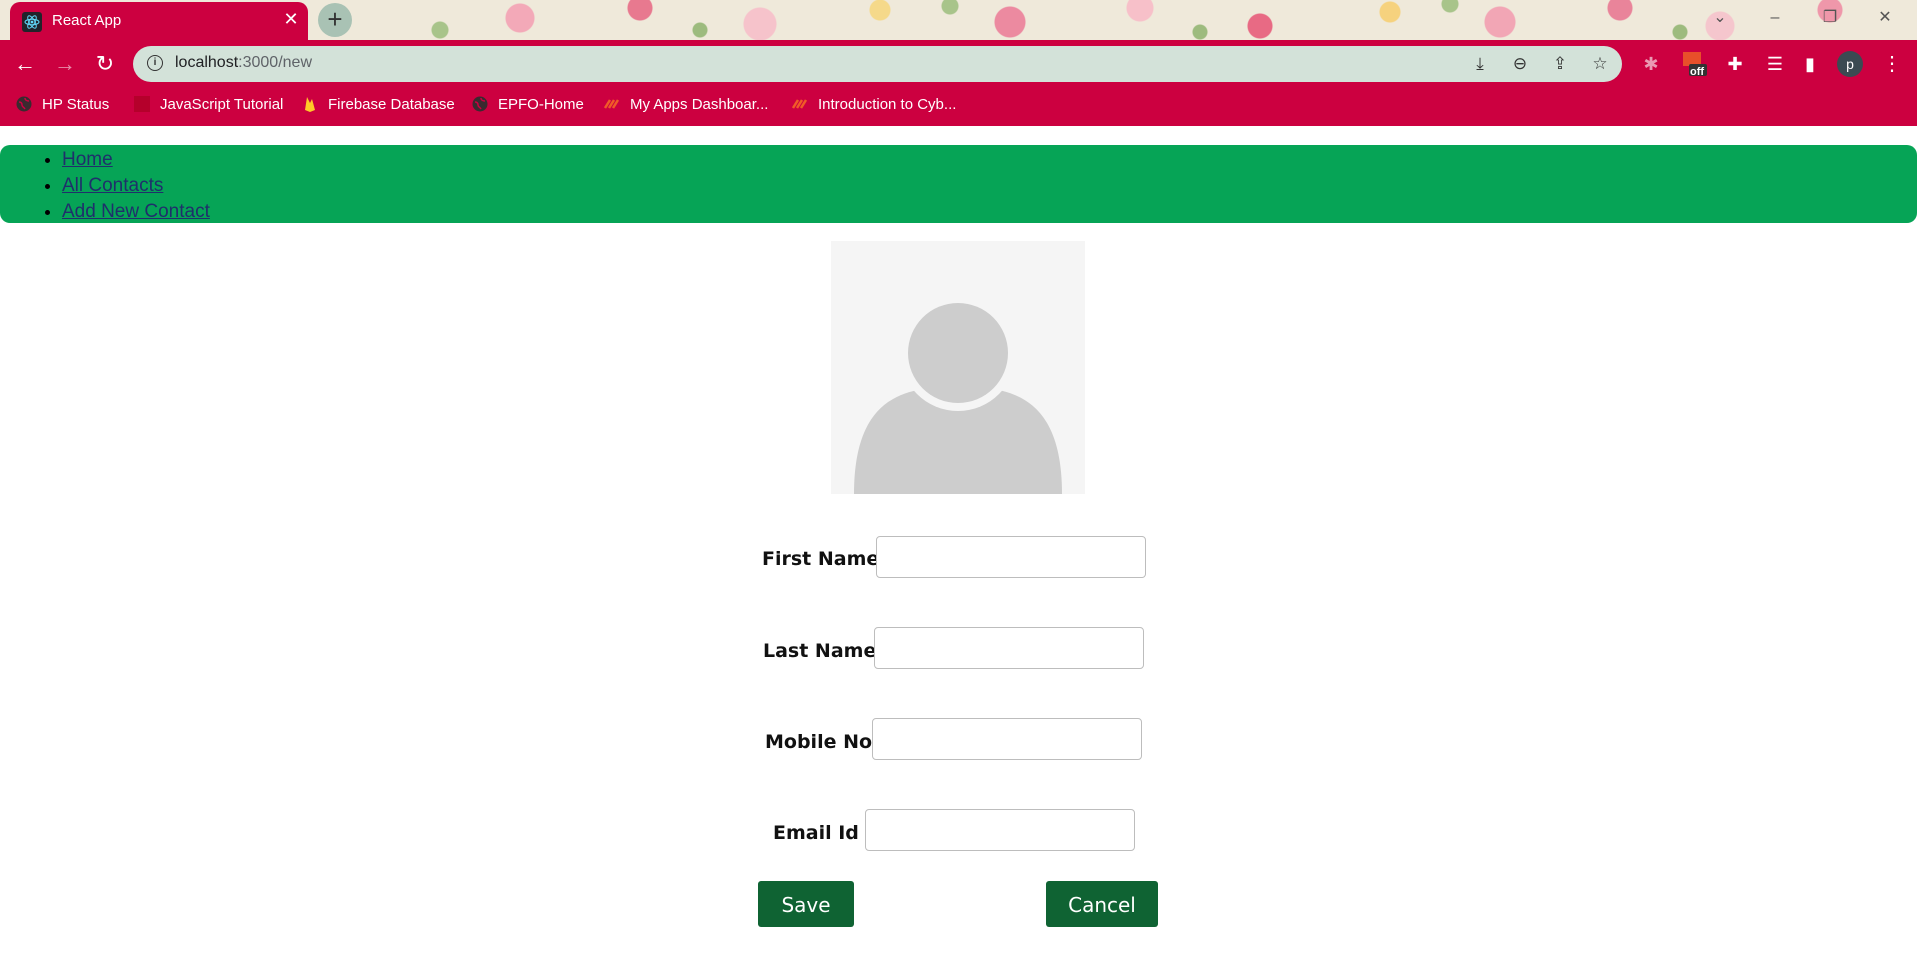 The height and width of the screenshot is (958, 1917). Describe the element at coordinates (142, 104) in the screenshot. I see `js-icon` at that location.